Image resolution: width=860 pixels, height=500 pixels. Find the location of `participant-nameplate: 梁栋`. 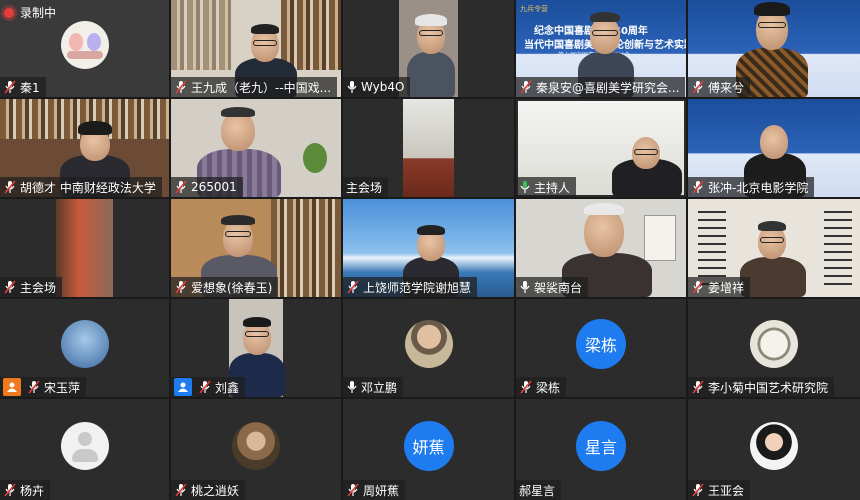

participant-nameplate: 梁栋 is located at coordinates (541, 387).